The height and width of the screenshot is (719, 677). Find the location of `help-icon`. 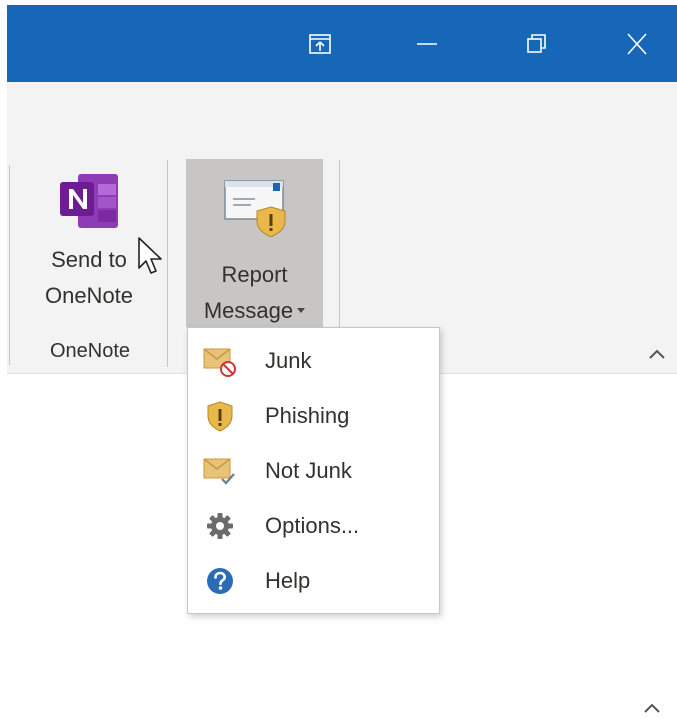

help-icon is located at coordinates (220, 581).